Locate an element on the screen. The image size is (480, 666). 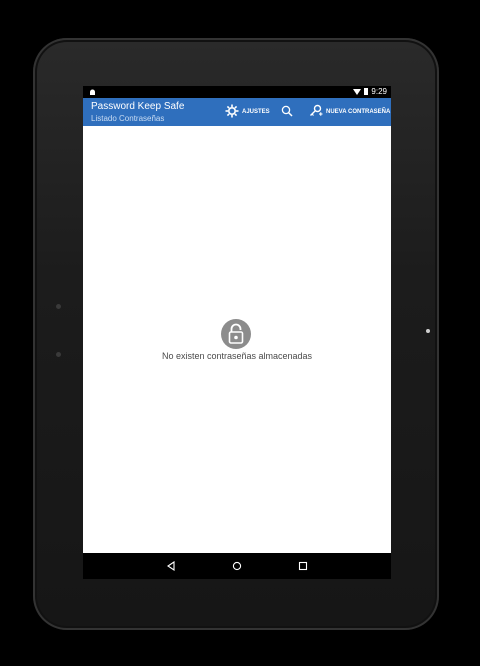
settings-label: AJUSTES is located at coordinates (256, 112).